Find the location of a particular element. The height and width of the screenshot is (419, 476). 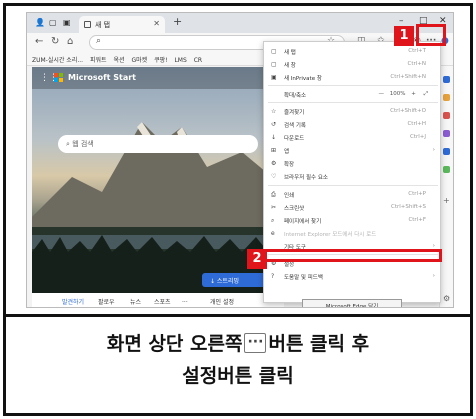

download-icon: ↓ is located at coordinates (274, 137).